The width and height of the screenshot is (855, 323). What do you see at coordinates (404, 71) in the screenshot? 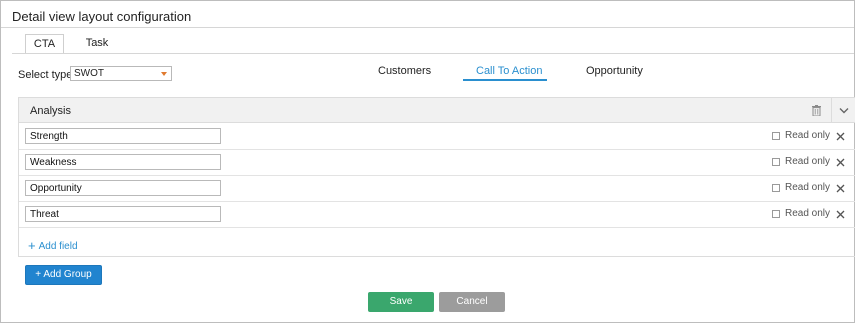
I see `subnav-customers: Customers` at bounding box center [404, 71].